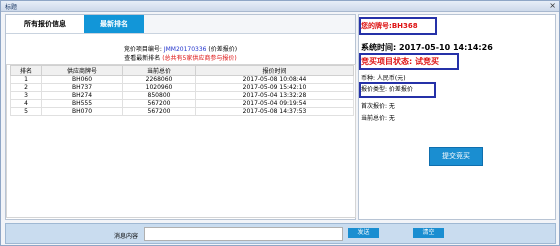  Describe the element at coordinates (378, 106) in the screenshot. I see `first-bid-label: 首次报价: 无` at that location.